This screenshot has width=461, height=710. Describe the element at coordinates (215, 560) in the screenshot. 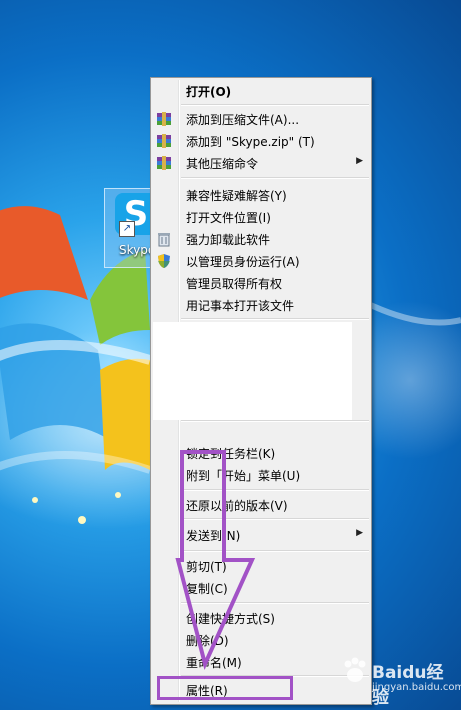

I see `annotation-arrow-icon` at that location.